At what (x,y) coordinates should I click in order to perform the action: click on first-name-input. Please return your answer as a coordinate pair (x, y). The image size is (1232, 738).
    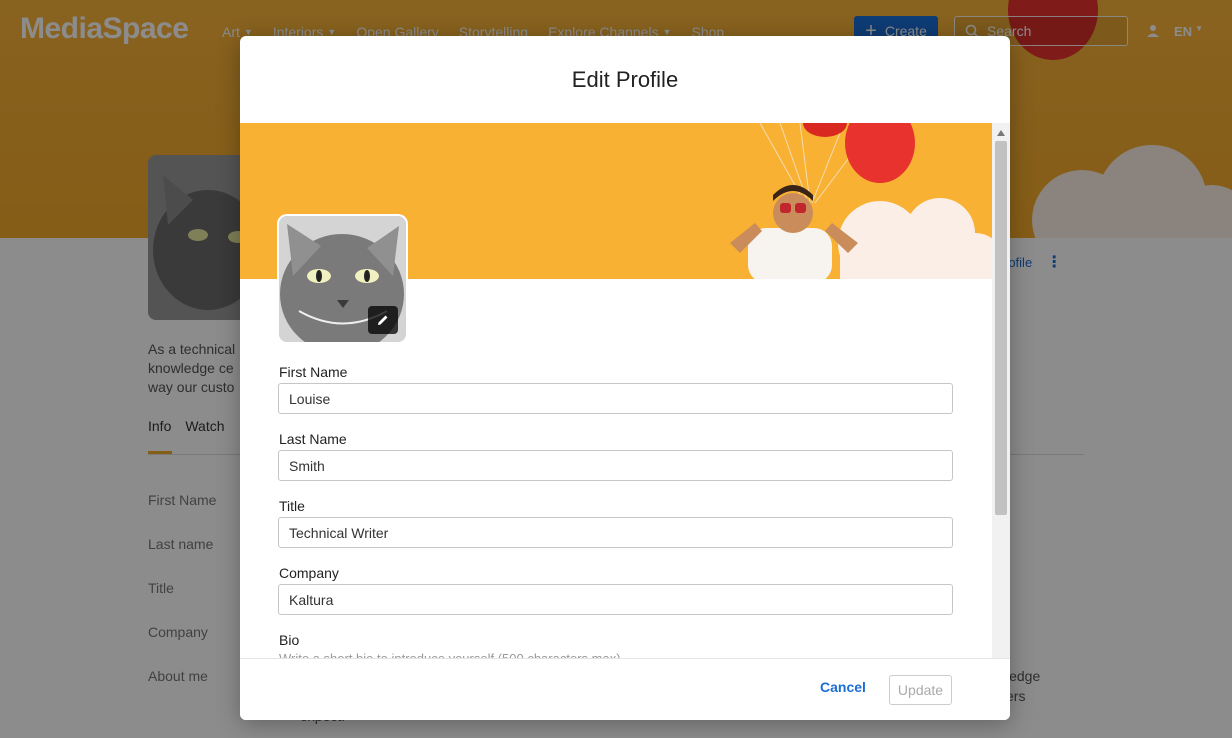
    Looking at the image, I should click on (615, 398).